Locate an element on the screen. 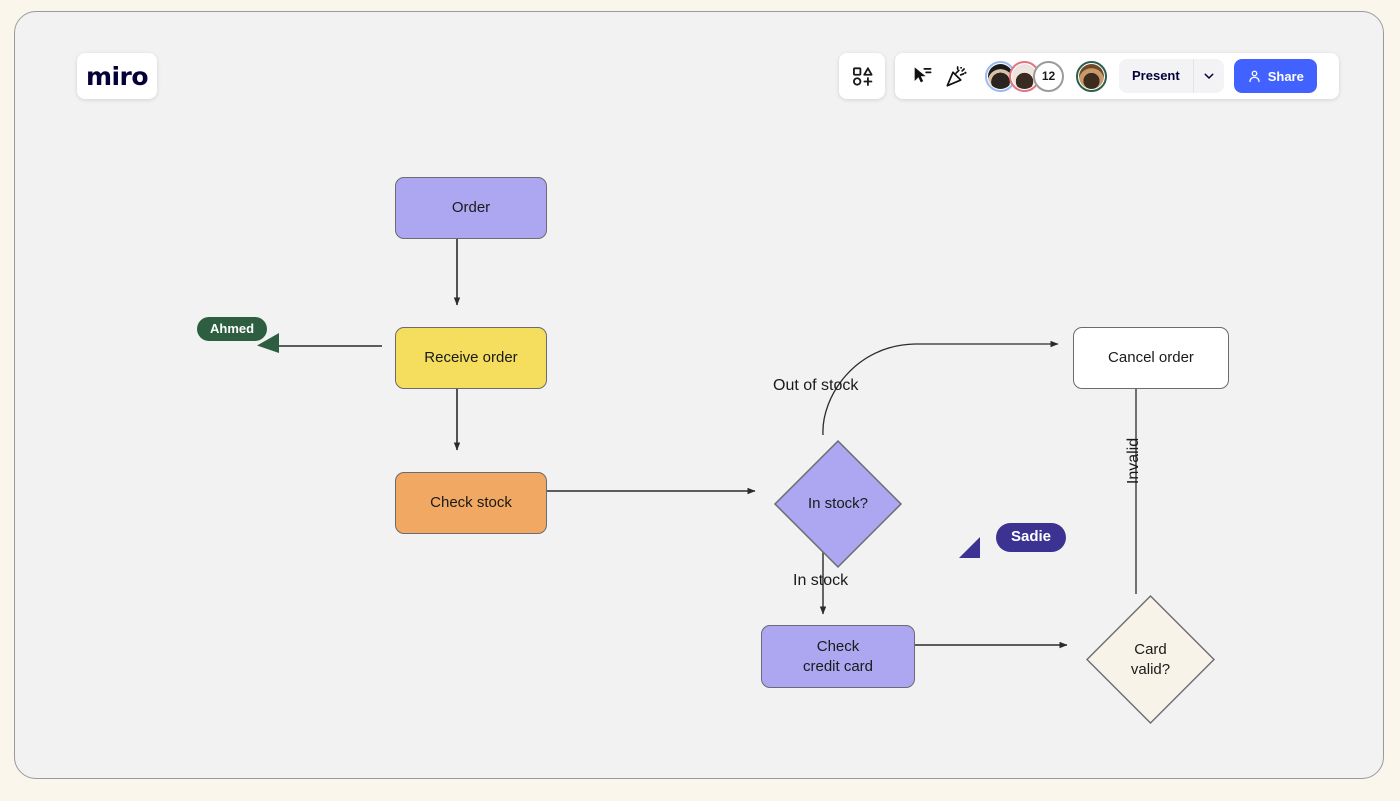 The image size is (1400, 801). flowchart-node-receive-order: Receive order is located at coordinates (471, 358).